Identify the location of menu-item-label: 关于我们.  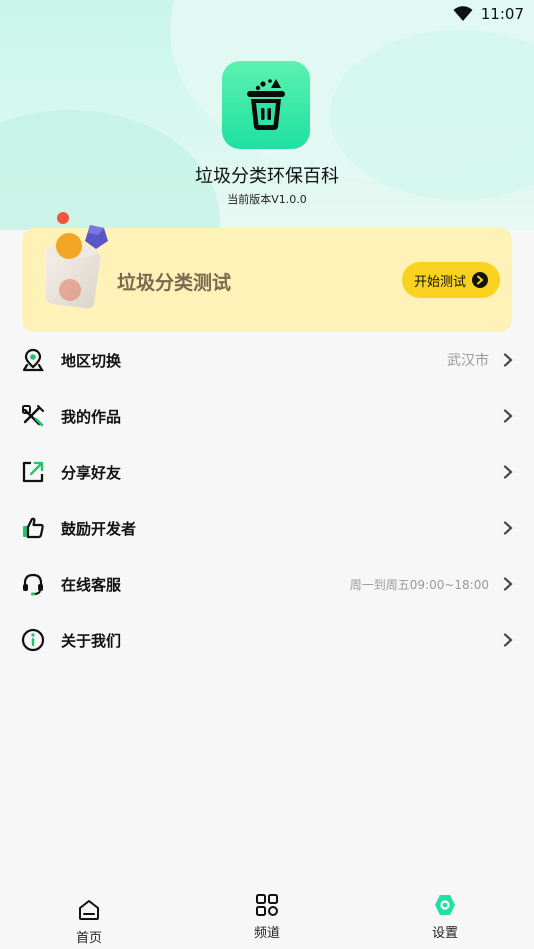
(91, 640).